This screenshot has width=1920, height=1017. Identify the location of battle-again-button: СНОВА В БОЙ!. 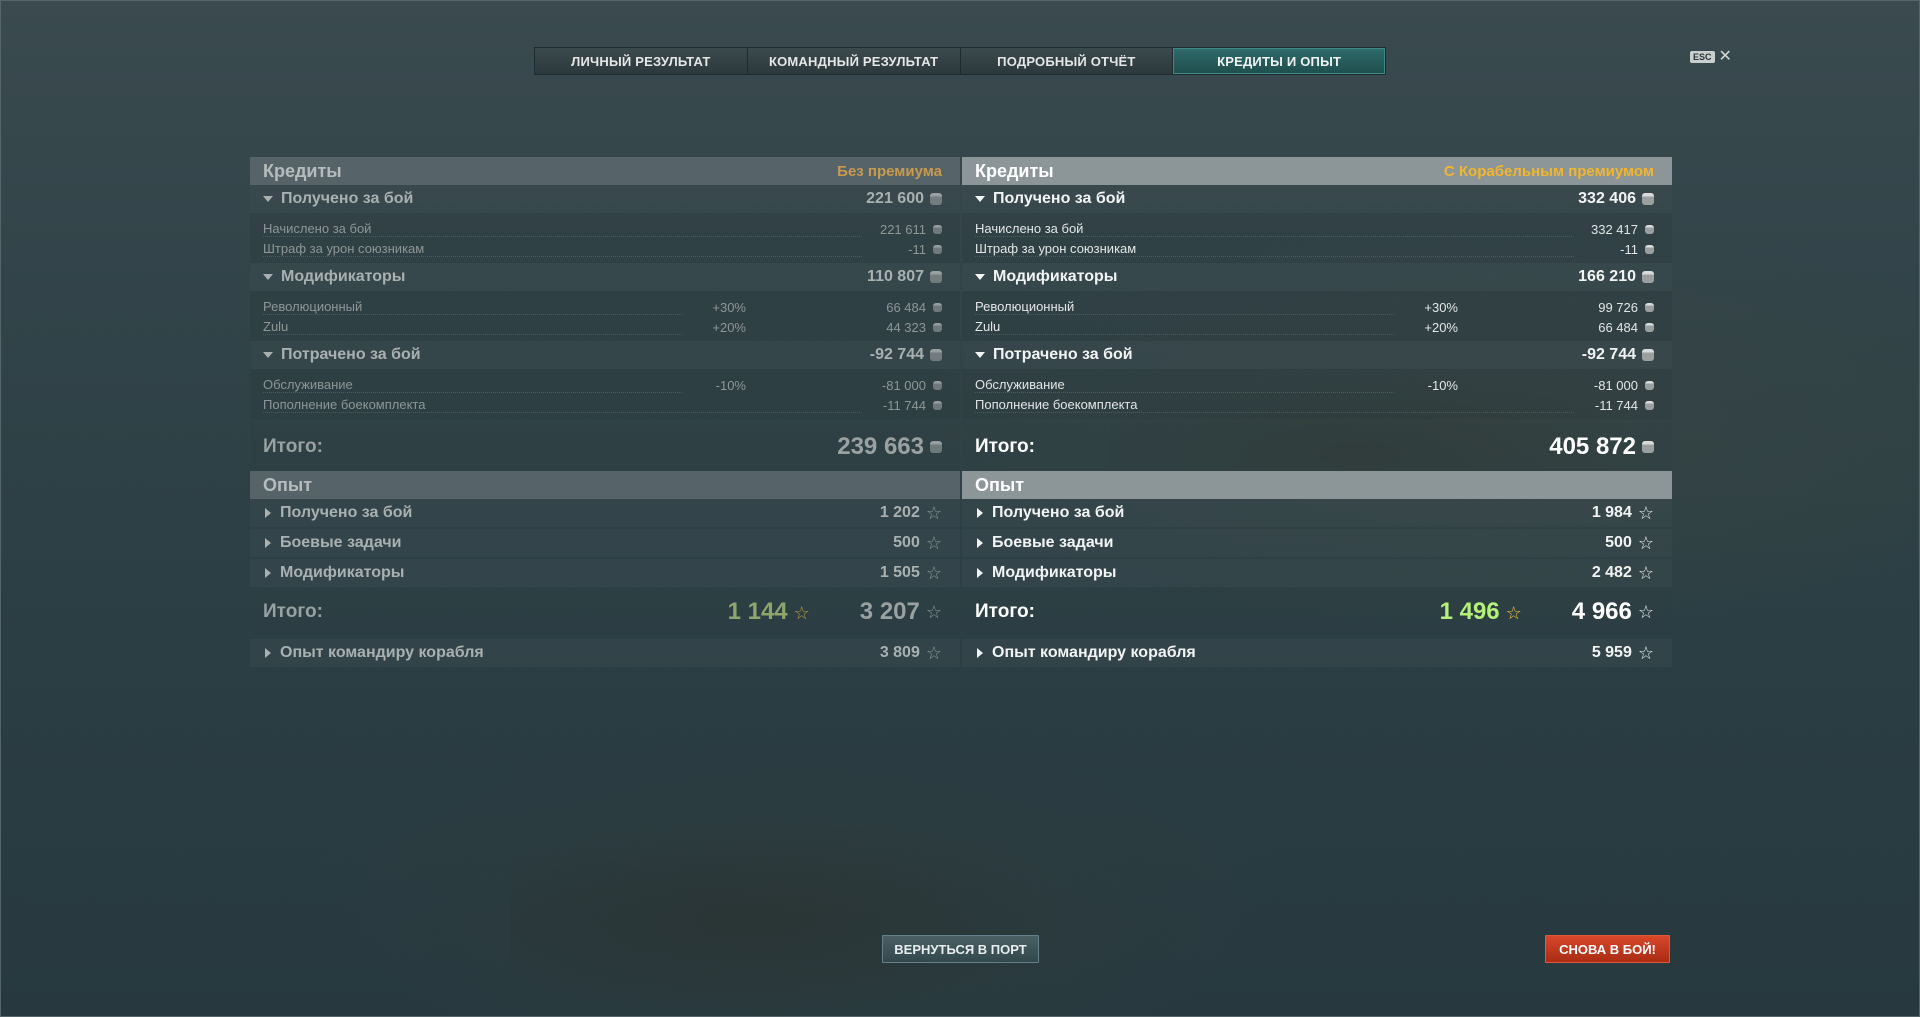
(1607, 949).